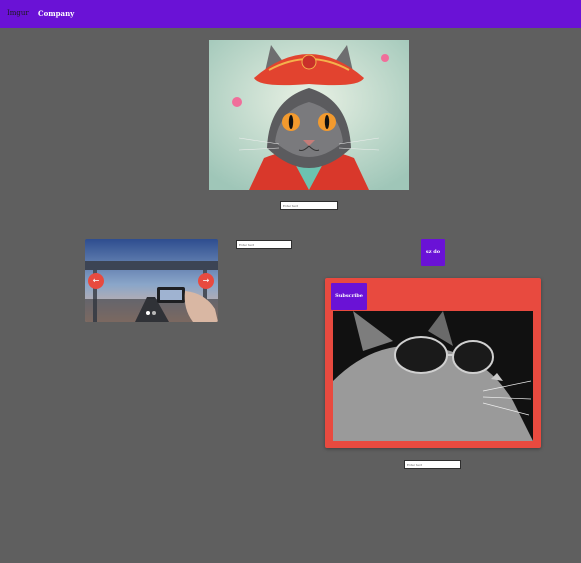 Image resolution: width=581 pixels, height=563 pixels. I want to click on carousel-next-button: →, so click(206, 281).